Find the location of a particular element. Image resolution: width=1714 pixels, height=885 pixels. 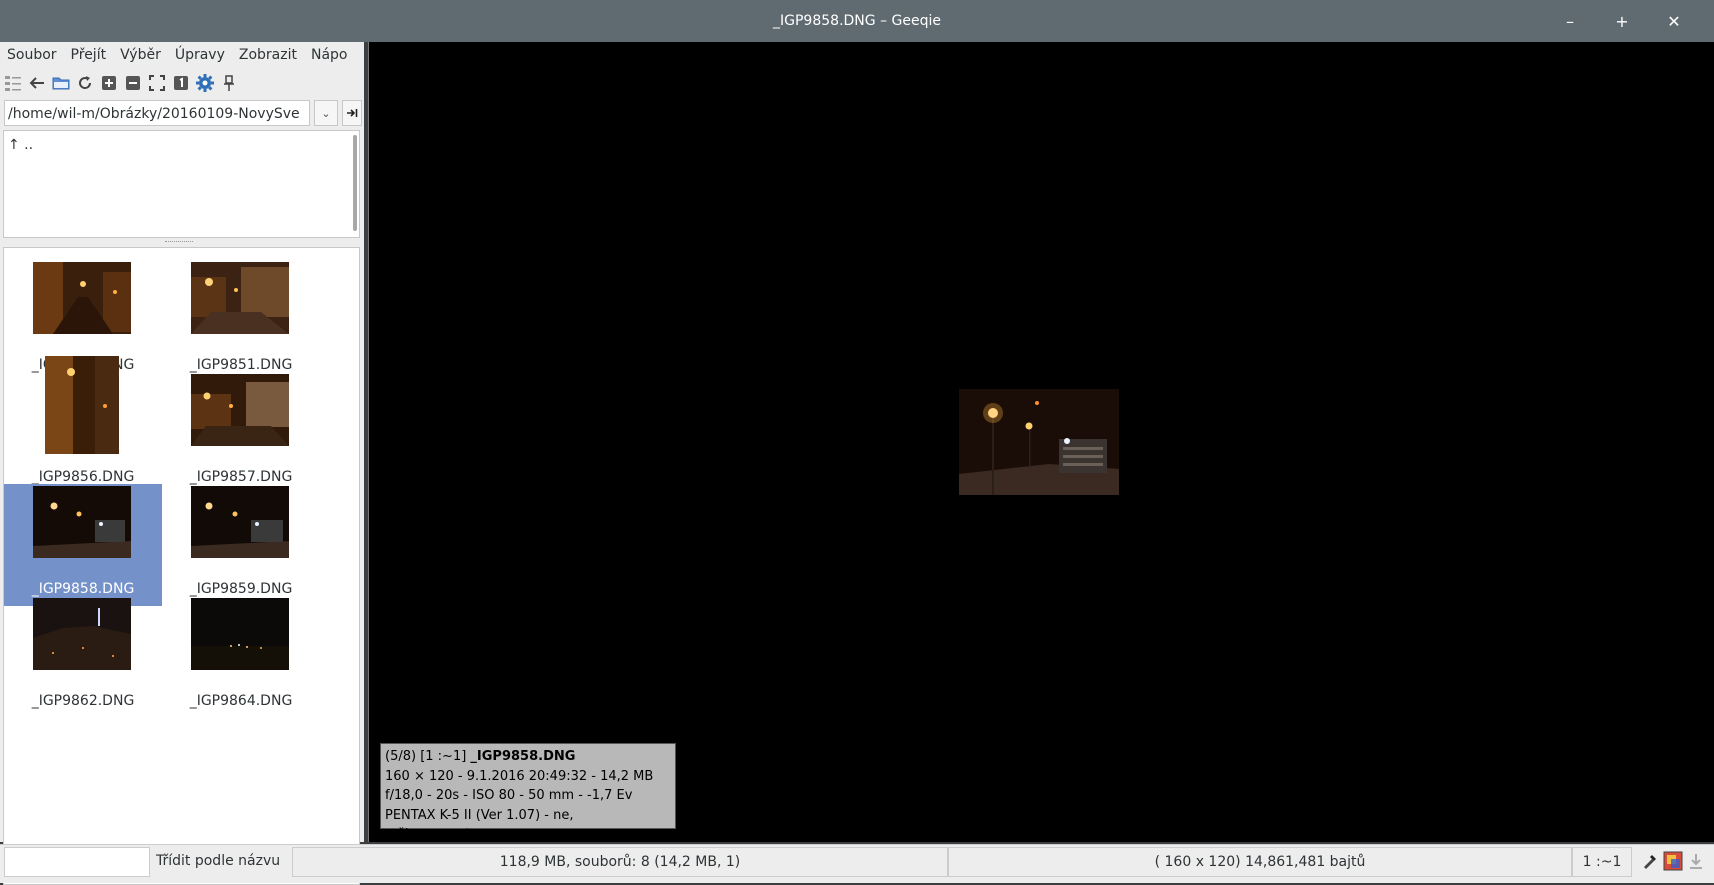

thumbnail-item: _IGP9859.DNG is located at coordinates (241, 545).